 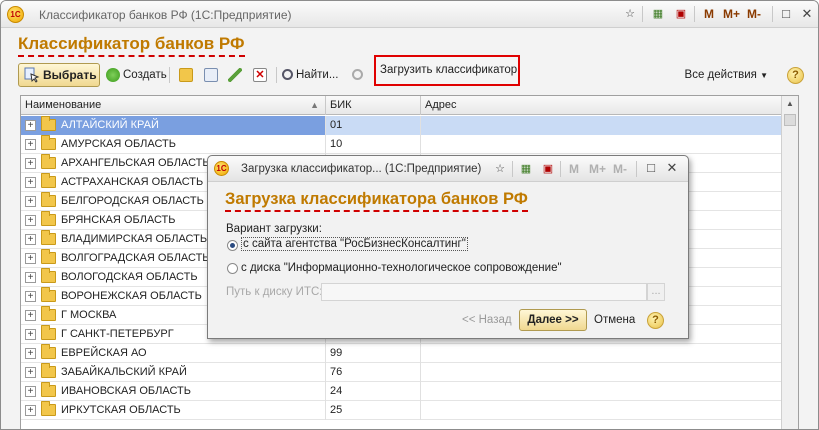 What do you see at coordinates (655, 320) in the screenshot?
I see `dialog-help-button: ?` at bounding box center [655, 320].